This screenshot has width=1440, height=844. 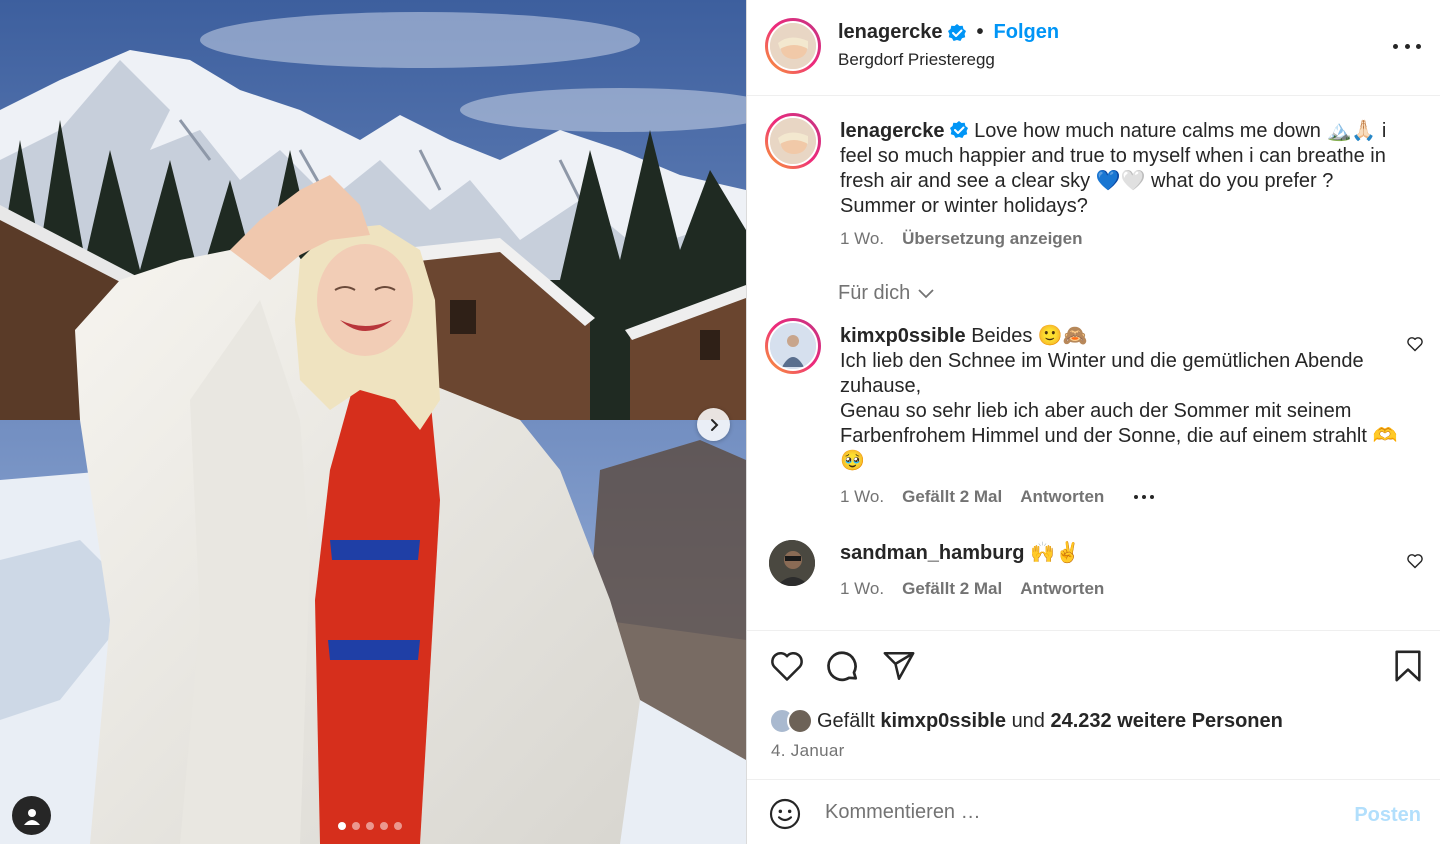 I want to click on post-header: lenagercke • Folgen Bergdorf Priesteregg, so click(x=1093, y=48).